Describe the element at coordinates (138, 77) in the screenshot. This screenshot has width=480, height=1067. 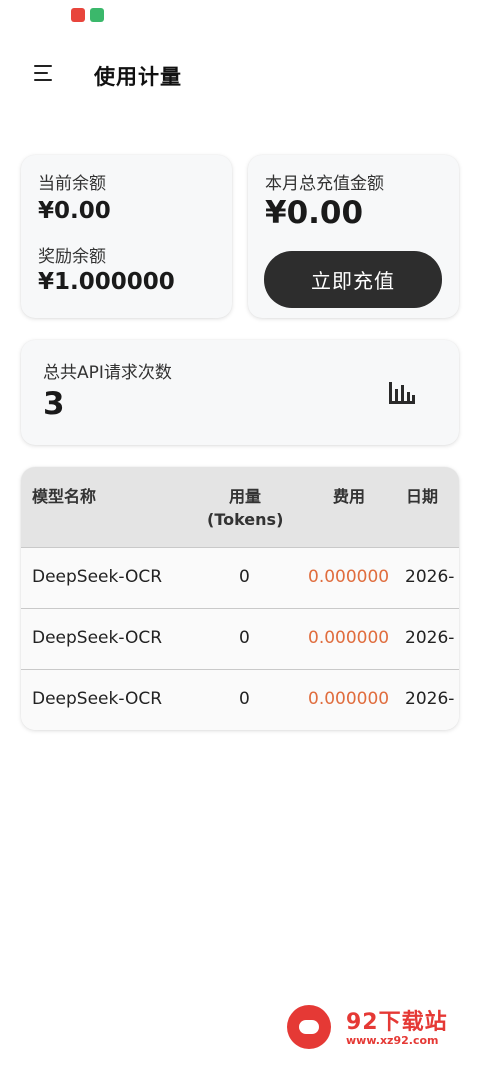
I see `page-title: 使用计量` at that location.